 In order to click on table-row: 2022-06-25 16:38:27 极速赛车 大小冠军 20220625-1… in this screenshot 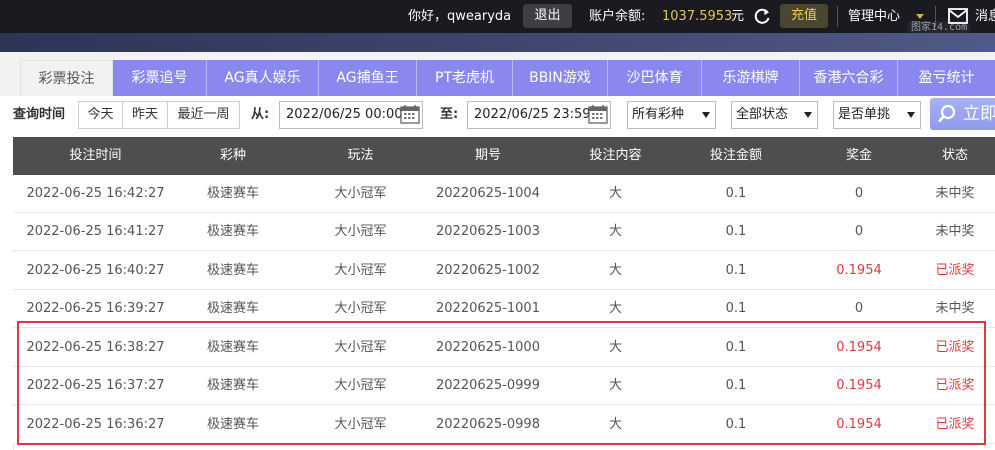, I will do `click(504, 348)`.